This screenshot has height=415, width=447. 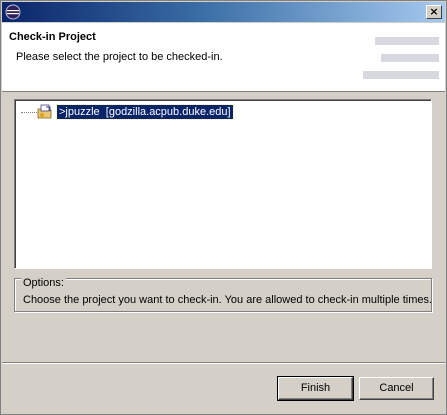 I want to click on button-separator, so click(x=223, y=363).